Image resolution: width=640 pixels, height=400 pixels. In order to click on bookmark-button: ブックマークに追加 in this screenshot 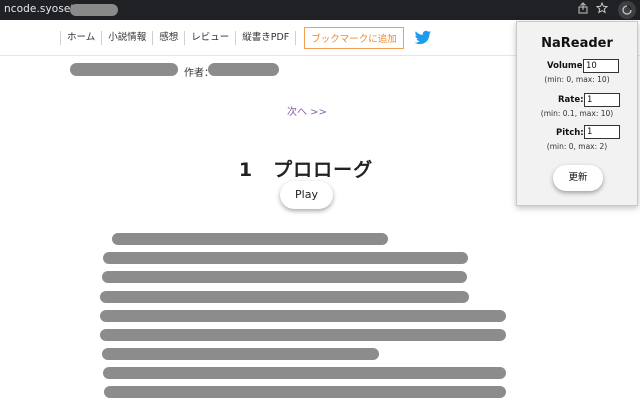, I will do `click(354, 38)`.